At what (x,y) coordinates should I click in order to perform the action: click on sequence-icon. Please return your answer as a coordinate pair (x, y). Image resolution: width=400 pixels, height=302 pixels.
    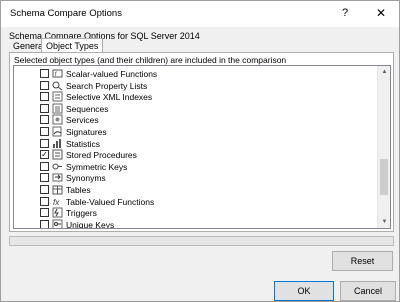
    Looking at the image, I should click on (57, 108).